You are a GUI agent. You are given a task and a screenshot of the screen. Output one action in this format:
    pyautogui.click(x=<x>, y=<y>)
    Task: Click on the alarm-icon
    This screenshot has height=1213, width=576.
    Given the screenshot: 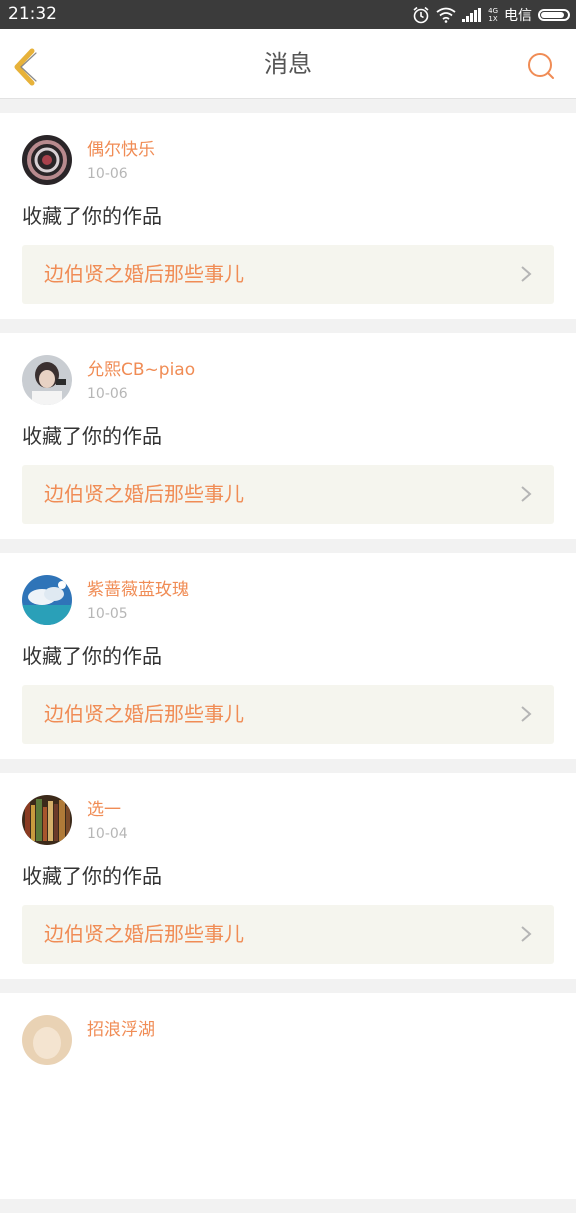 What is the action you would take?
    pyautogui.click(x=421, y=14)
    